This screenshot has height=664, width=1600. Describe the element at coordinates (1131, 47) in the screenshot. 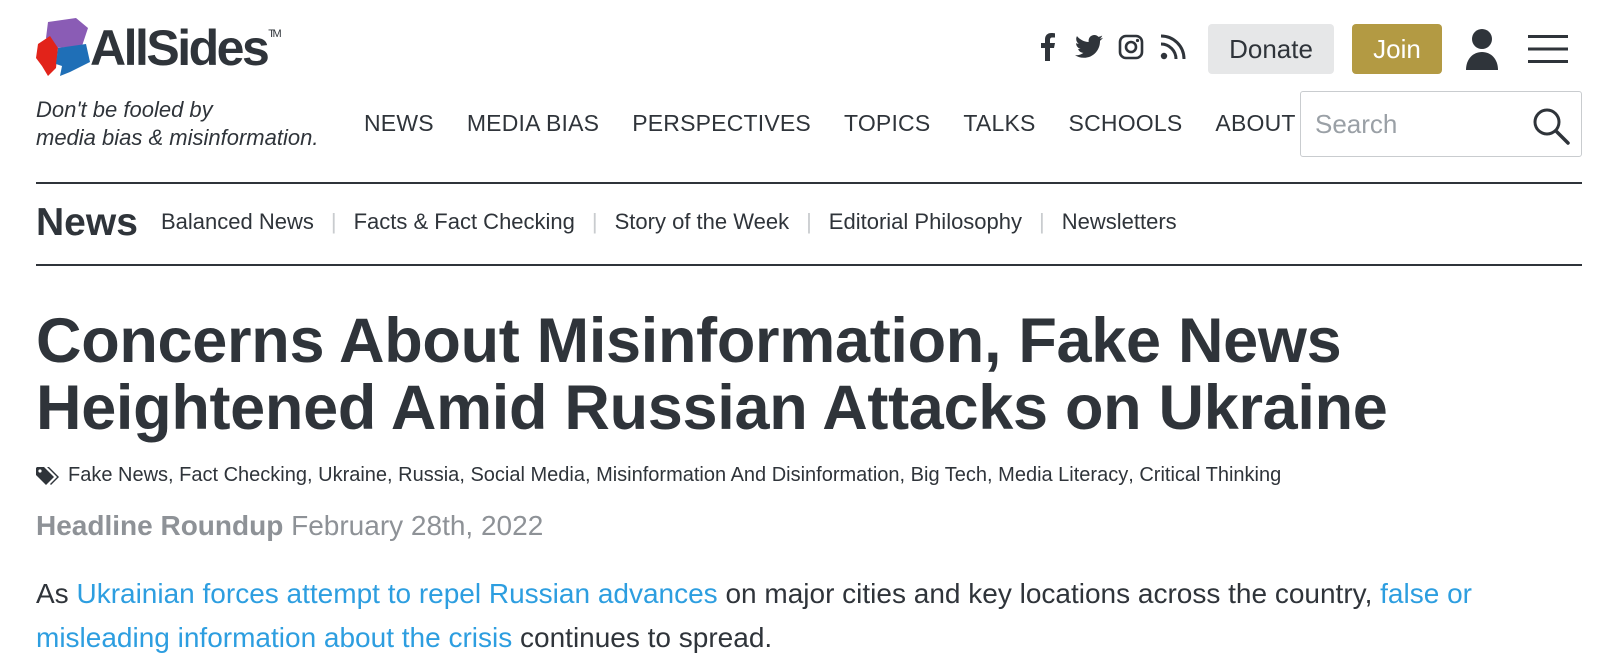

I see `instagram-icon` at that location.